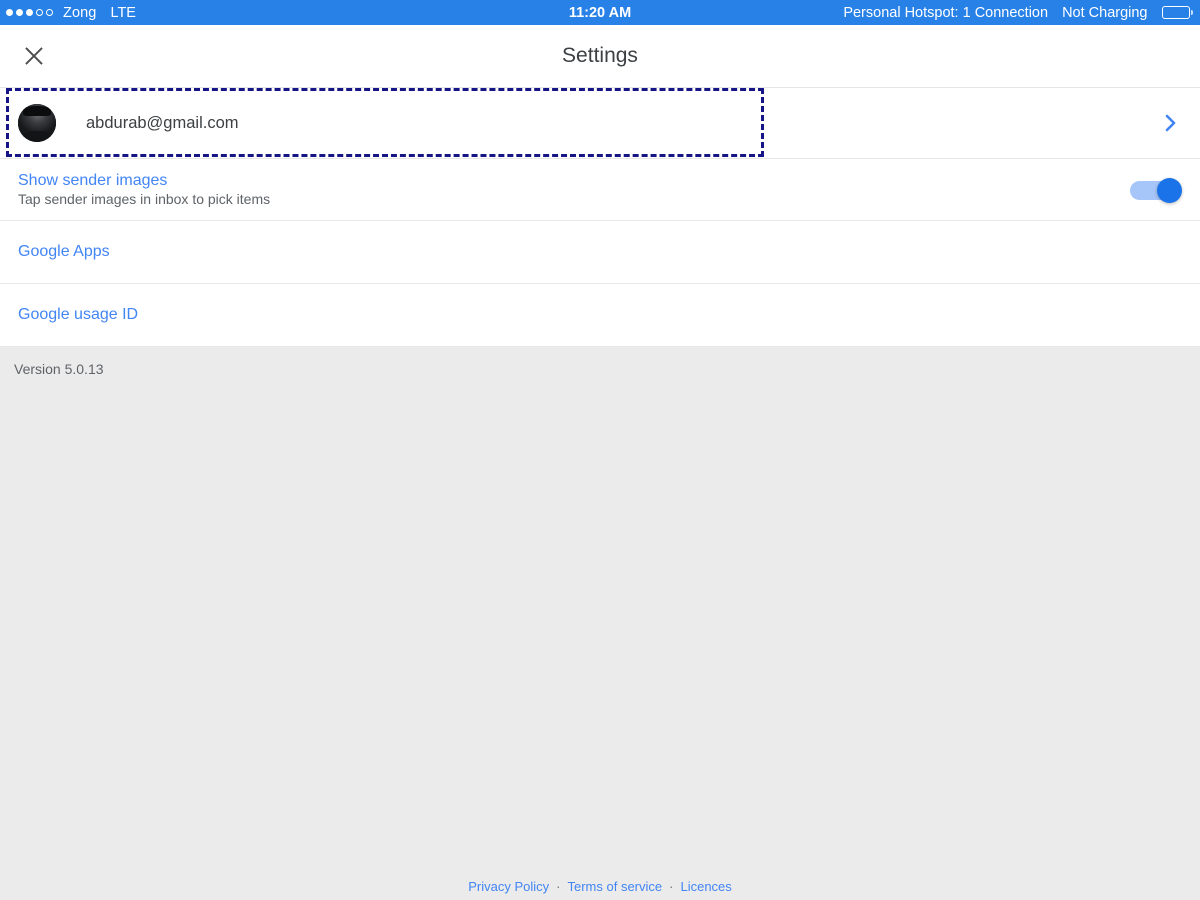  I want to click on show-sender-images-description: Tap sender images in inbox to pick items, so click(144, 199).